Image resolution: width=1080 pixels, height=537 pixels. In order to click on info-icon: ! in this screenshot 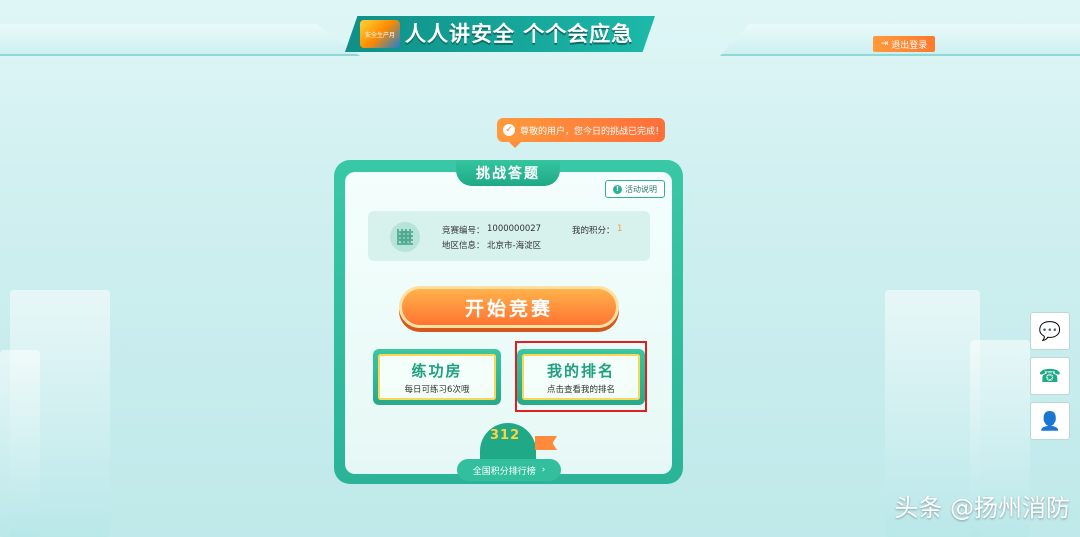, I will do `click(617, 189)`.